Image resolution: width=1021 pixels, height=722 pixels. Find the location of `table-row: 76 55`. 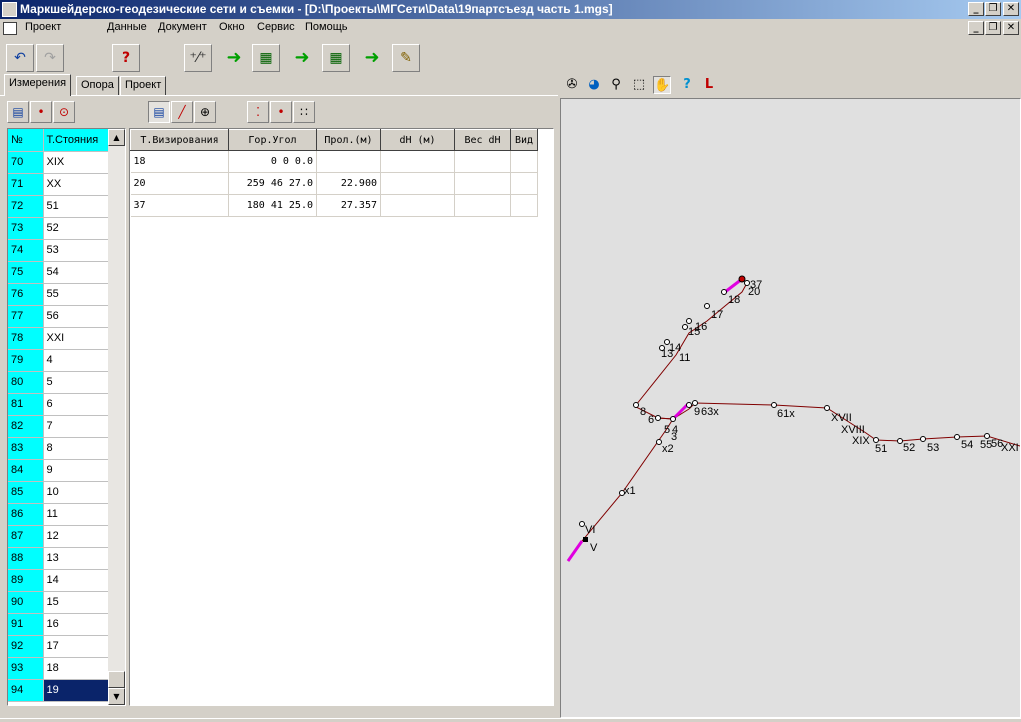

table-row: 76 55 is located at coordinates (58, 294).